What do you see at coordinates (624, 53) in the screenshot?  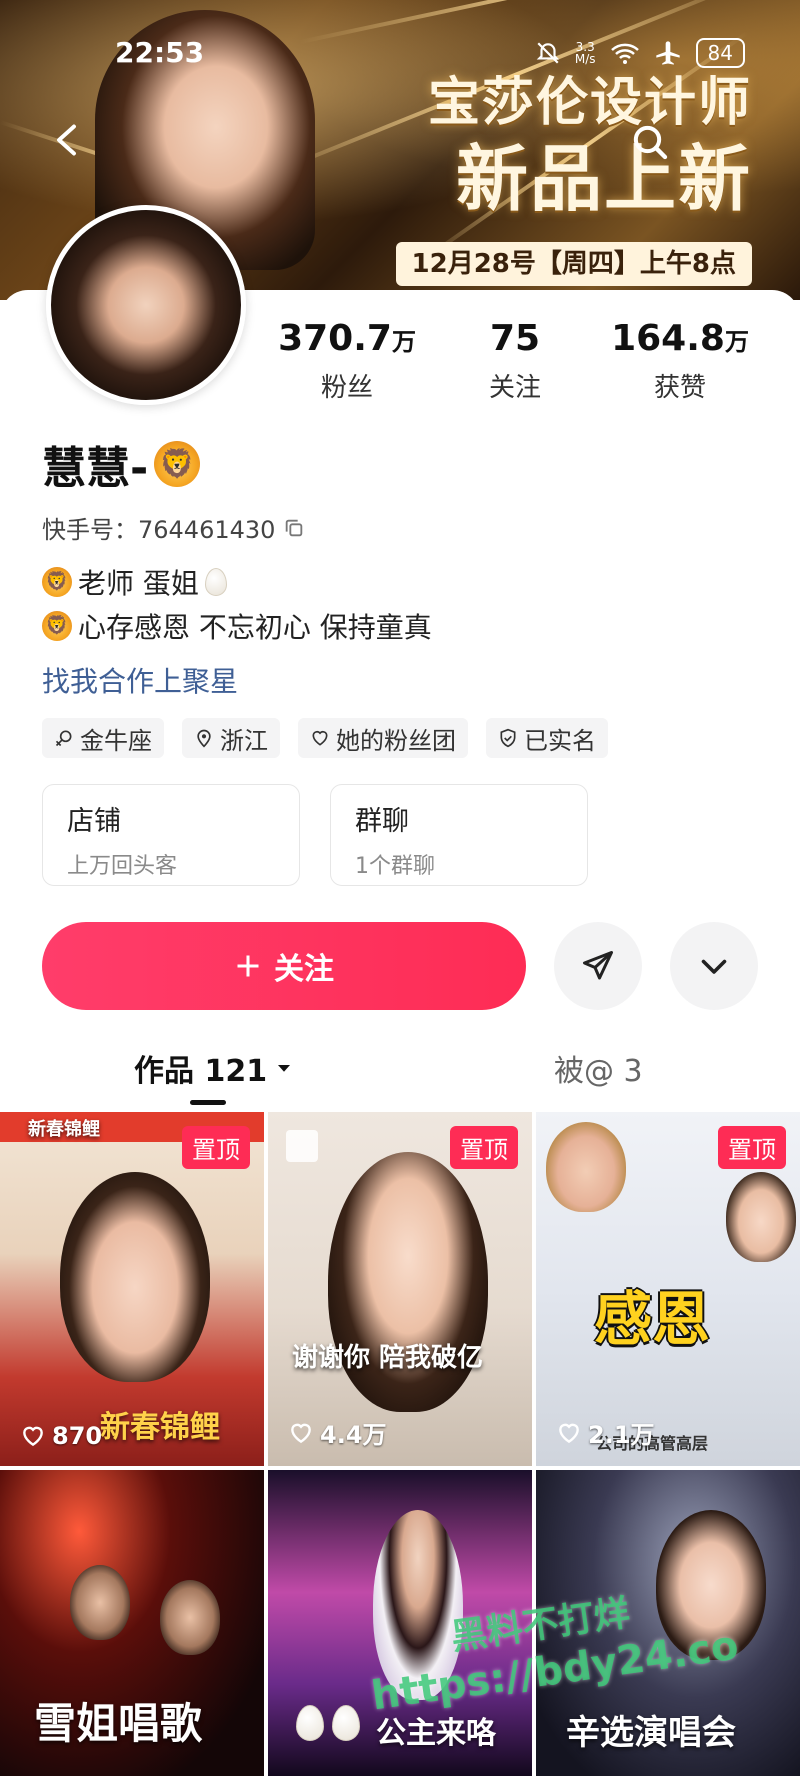 I see `wifi-icon` at bounding box center [624, 53].